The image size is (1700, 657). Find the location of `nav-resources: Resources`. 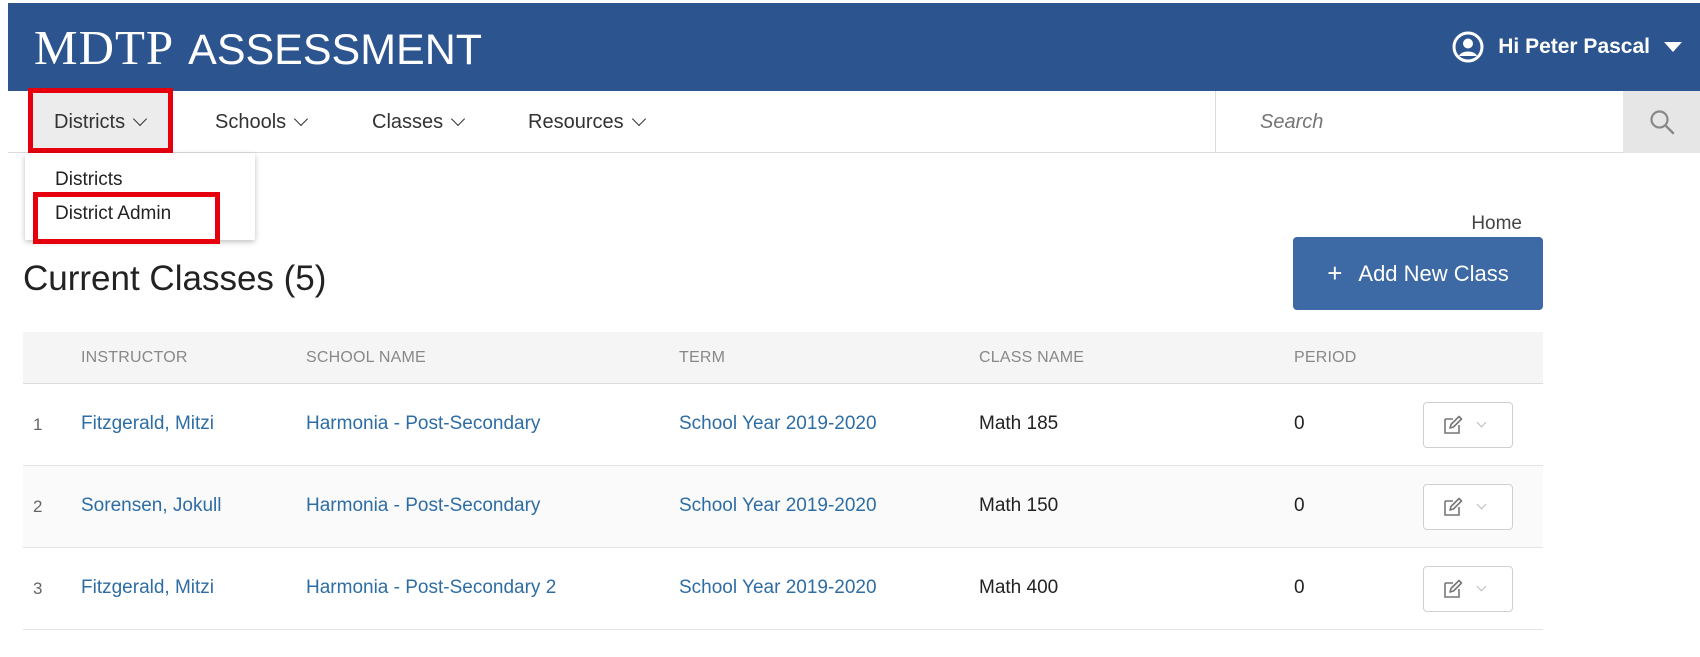

nav-resources: Resources is located at coordinates (587, 122).